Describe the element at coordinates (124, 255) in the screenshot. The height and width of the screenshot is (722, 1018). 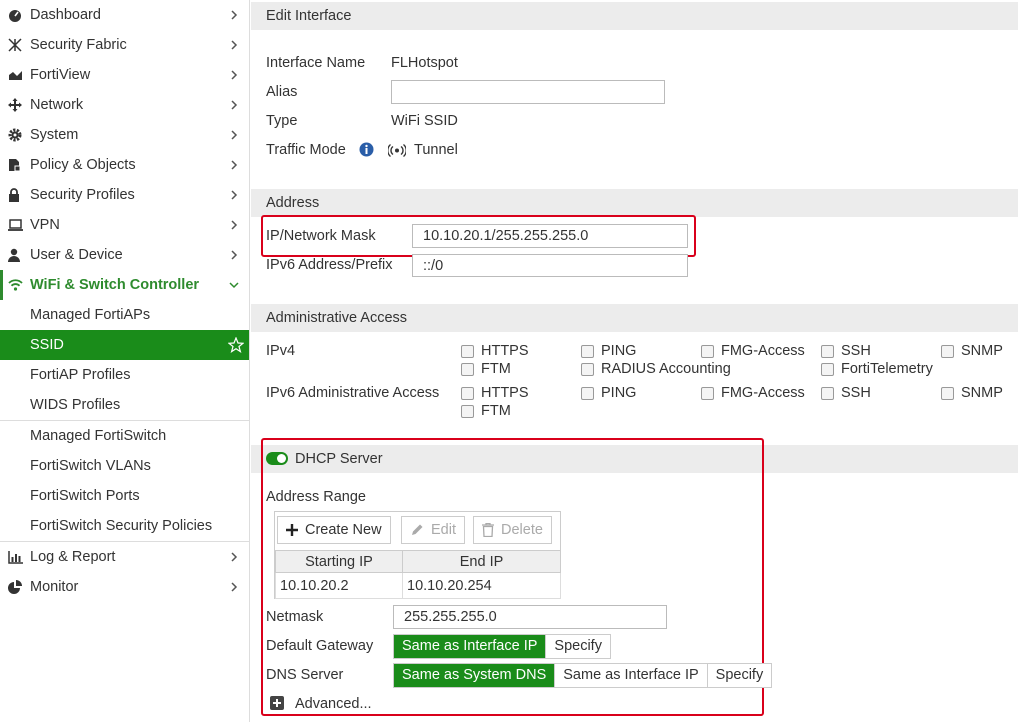
I see `sidebar-item-user-device: User & Device` at that location.